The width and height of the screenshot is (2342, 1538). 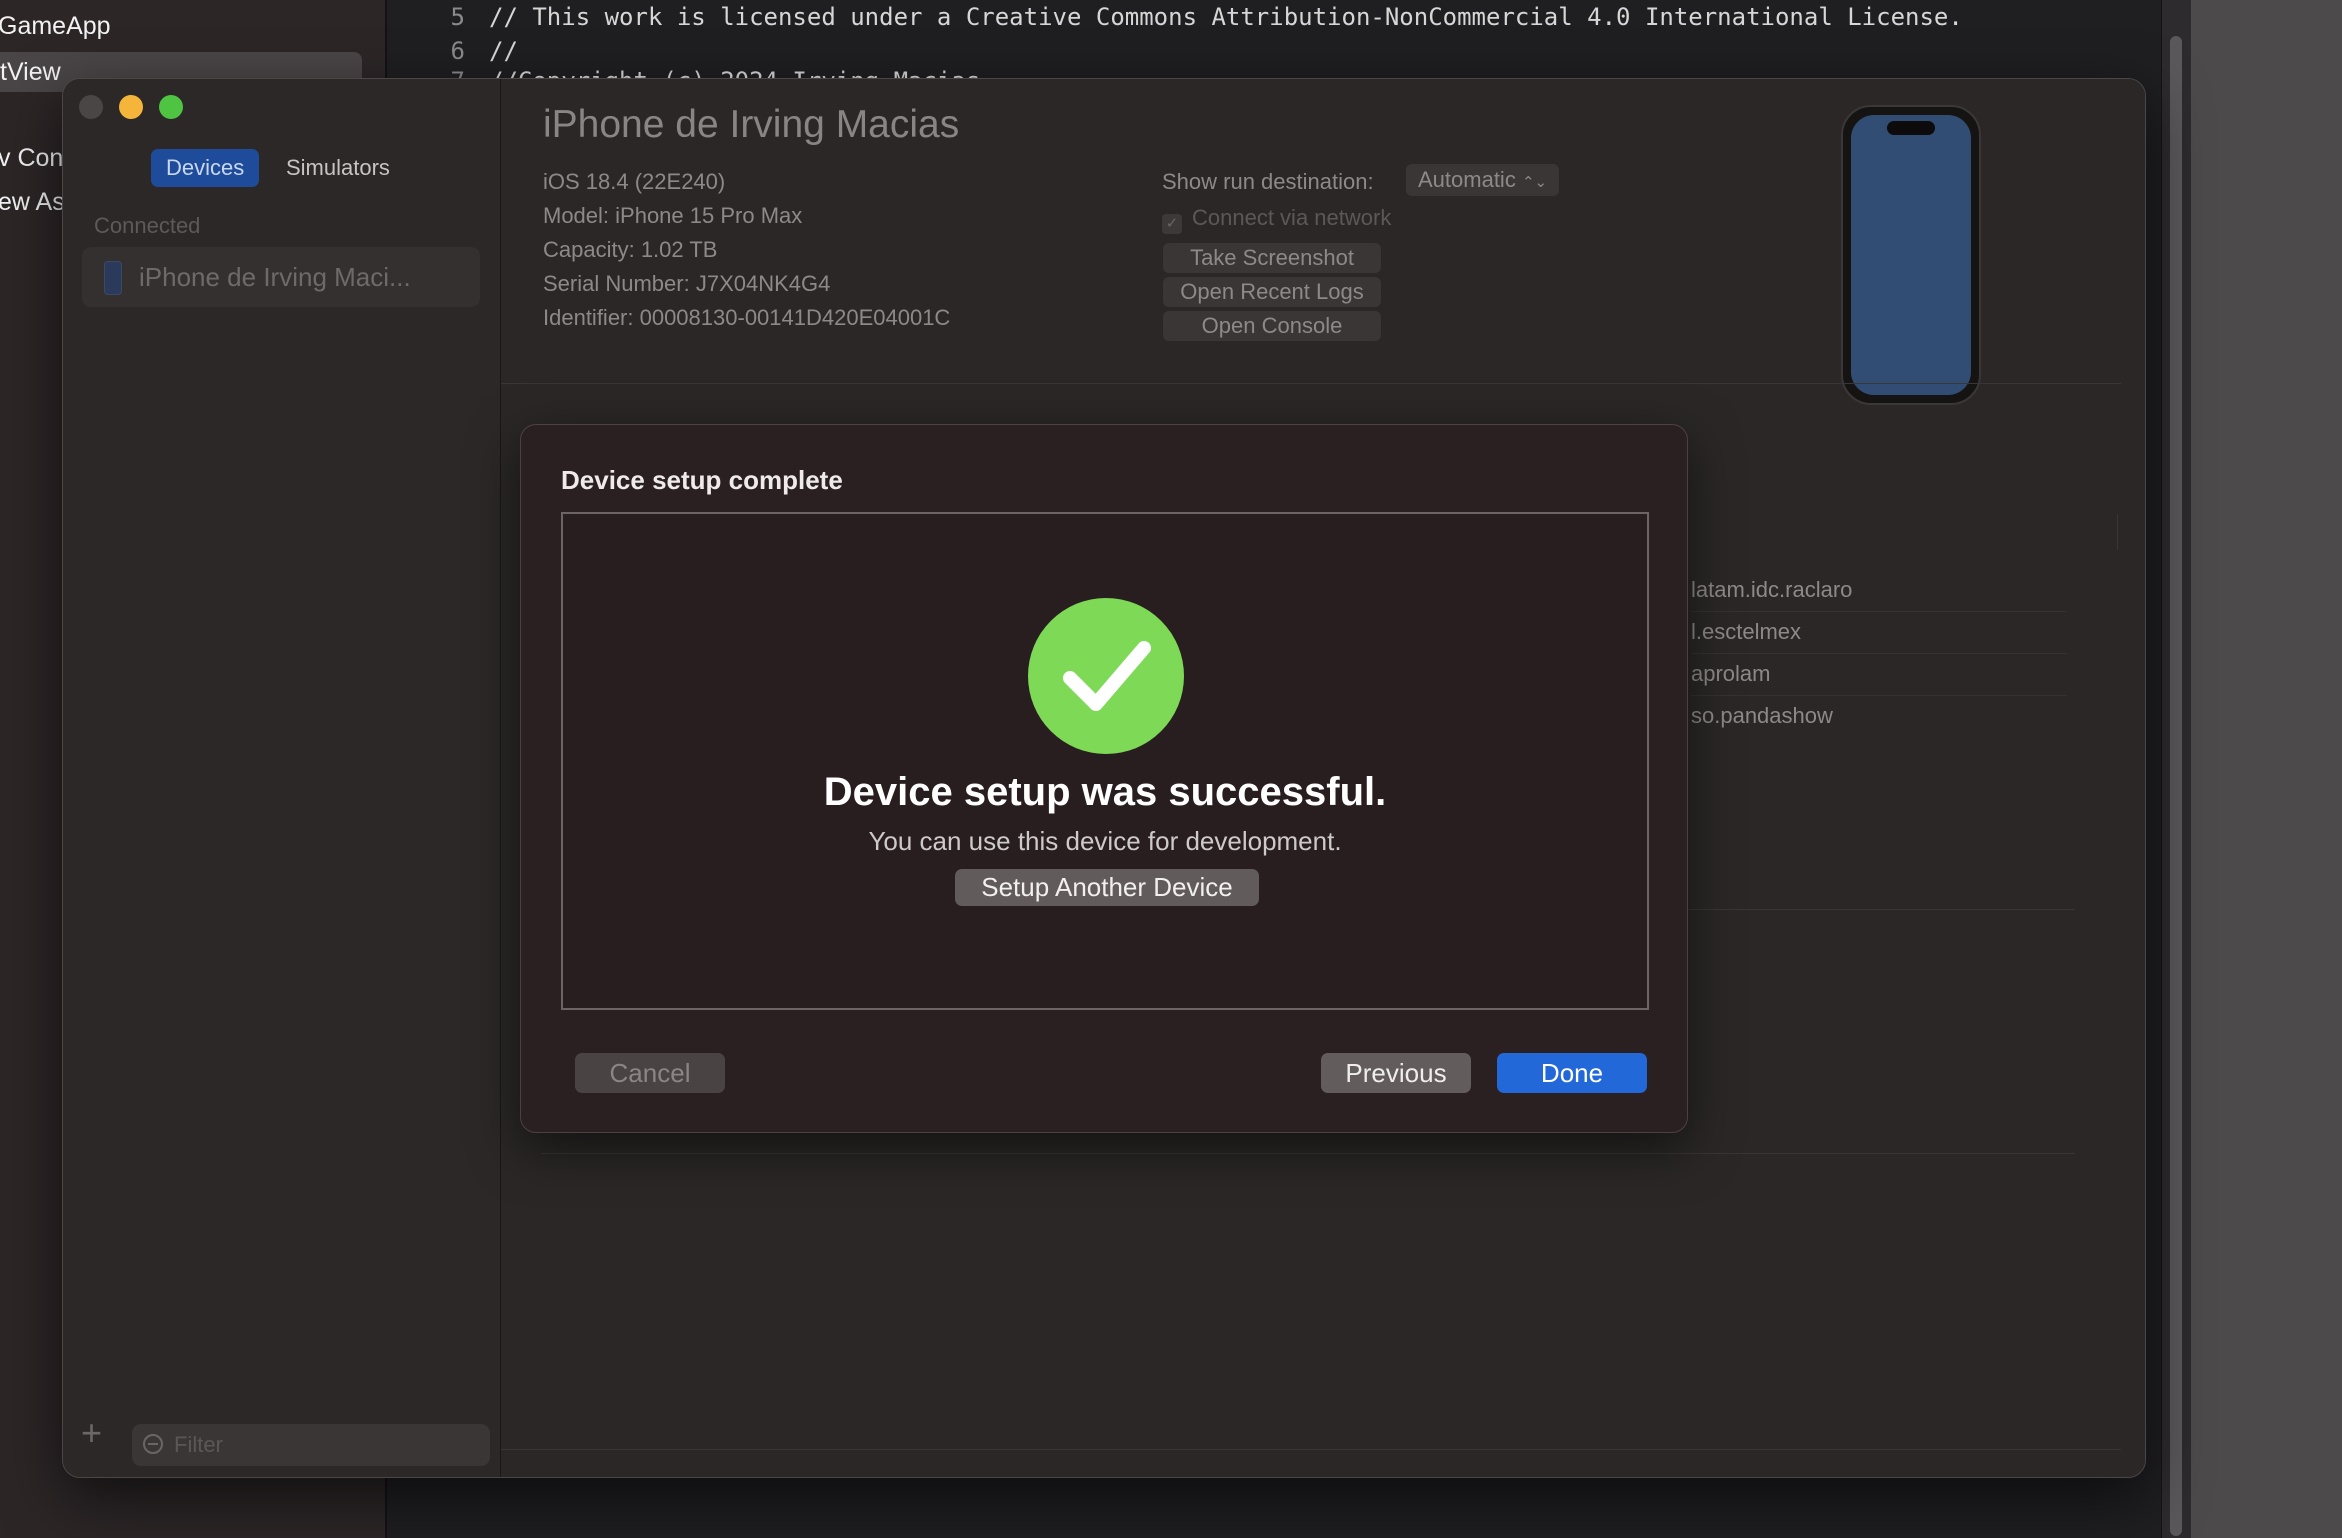 I want to click on filter-icon, so click(x=153, y=1444).